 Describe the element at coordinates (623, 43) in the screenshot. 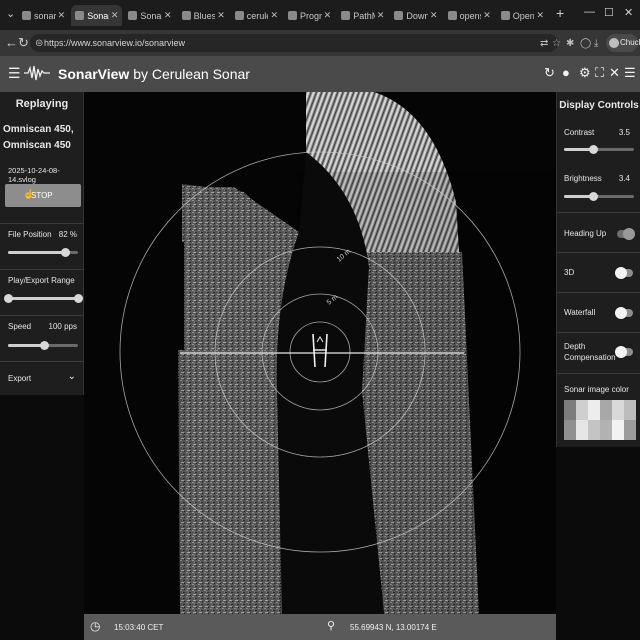

I see `profile-button: Chuck` at that location.